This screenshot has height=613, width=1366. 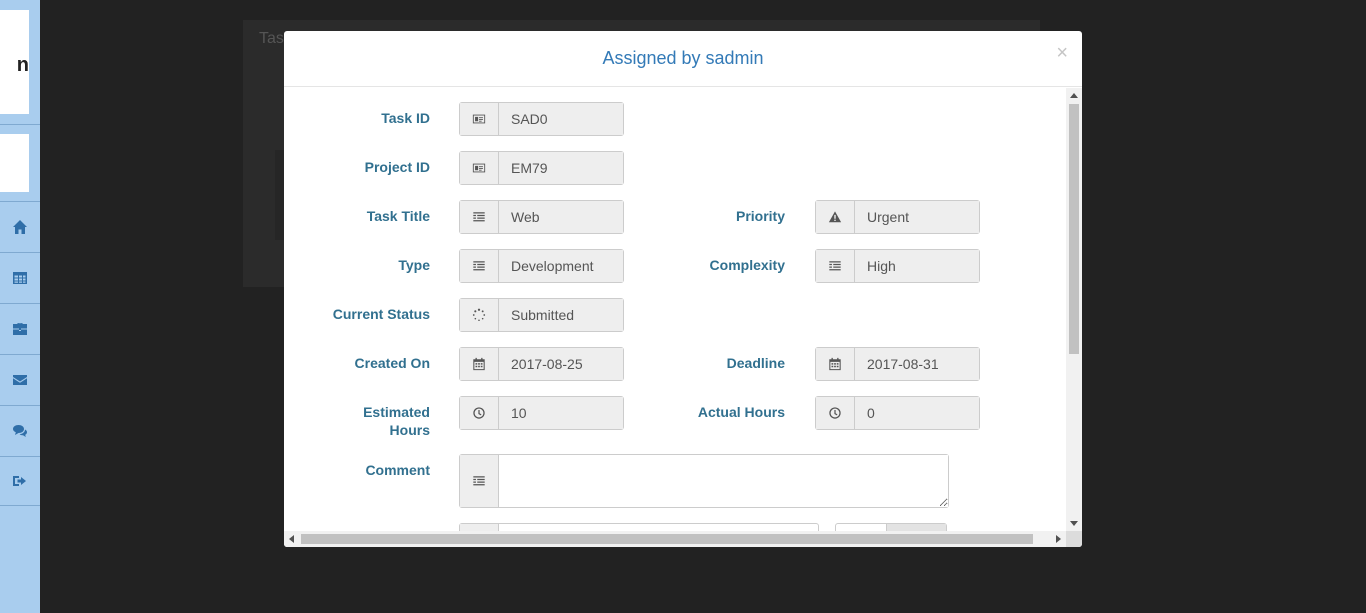 I want to click on sidebar: n, so click(x=20, y=306).